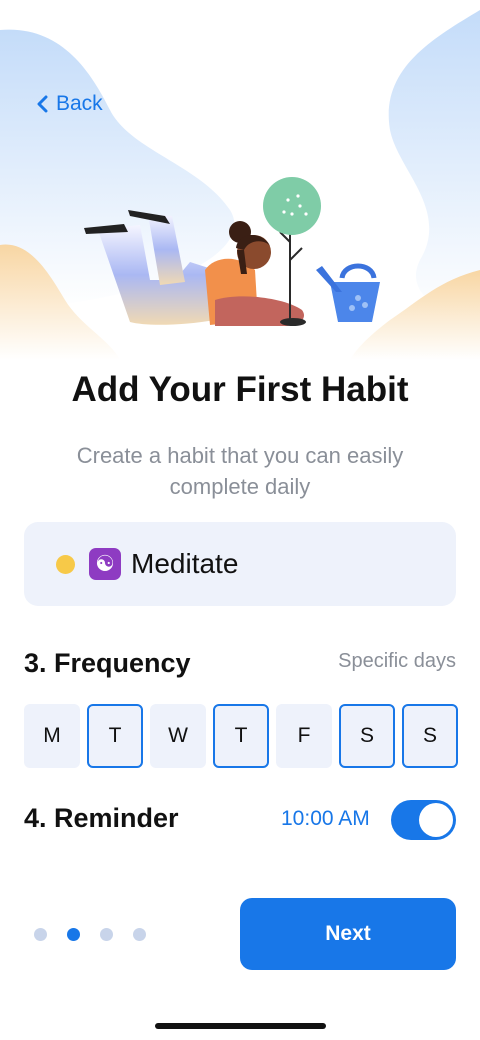 The image size is (480, 1040). What do you see at coordinates (292, 248) in the screenshot?
I see `plant-figure` at bounding box center [292, 248].